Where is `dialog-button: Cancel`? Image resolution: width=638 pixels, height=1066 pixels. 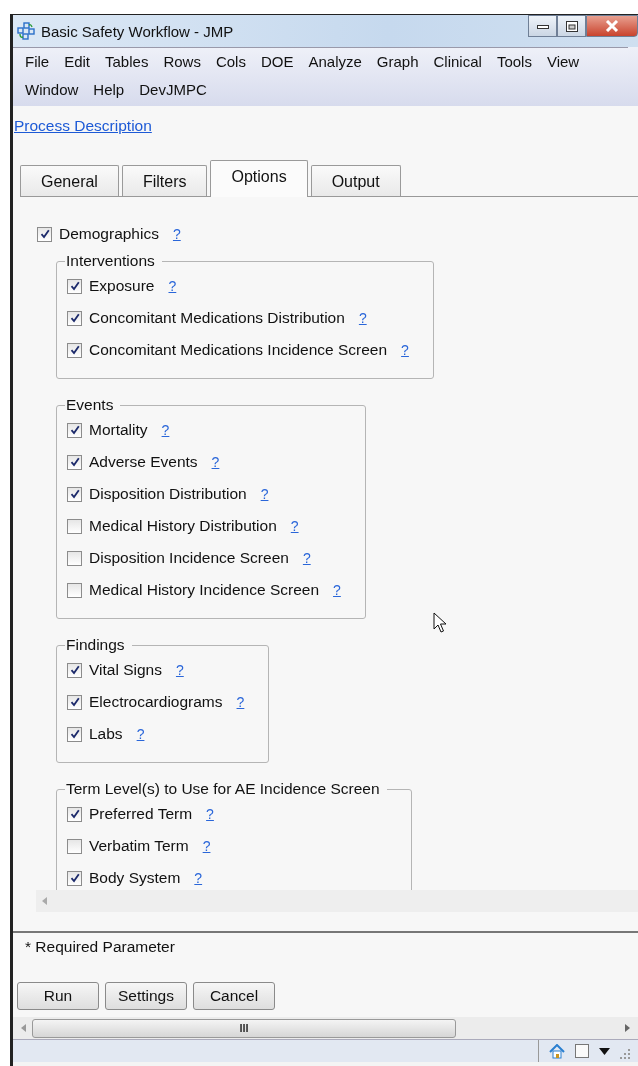 dialog-button: Cancel is located at coordinates (234, 996).